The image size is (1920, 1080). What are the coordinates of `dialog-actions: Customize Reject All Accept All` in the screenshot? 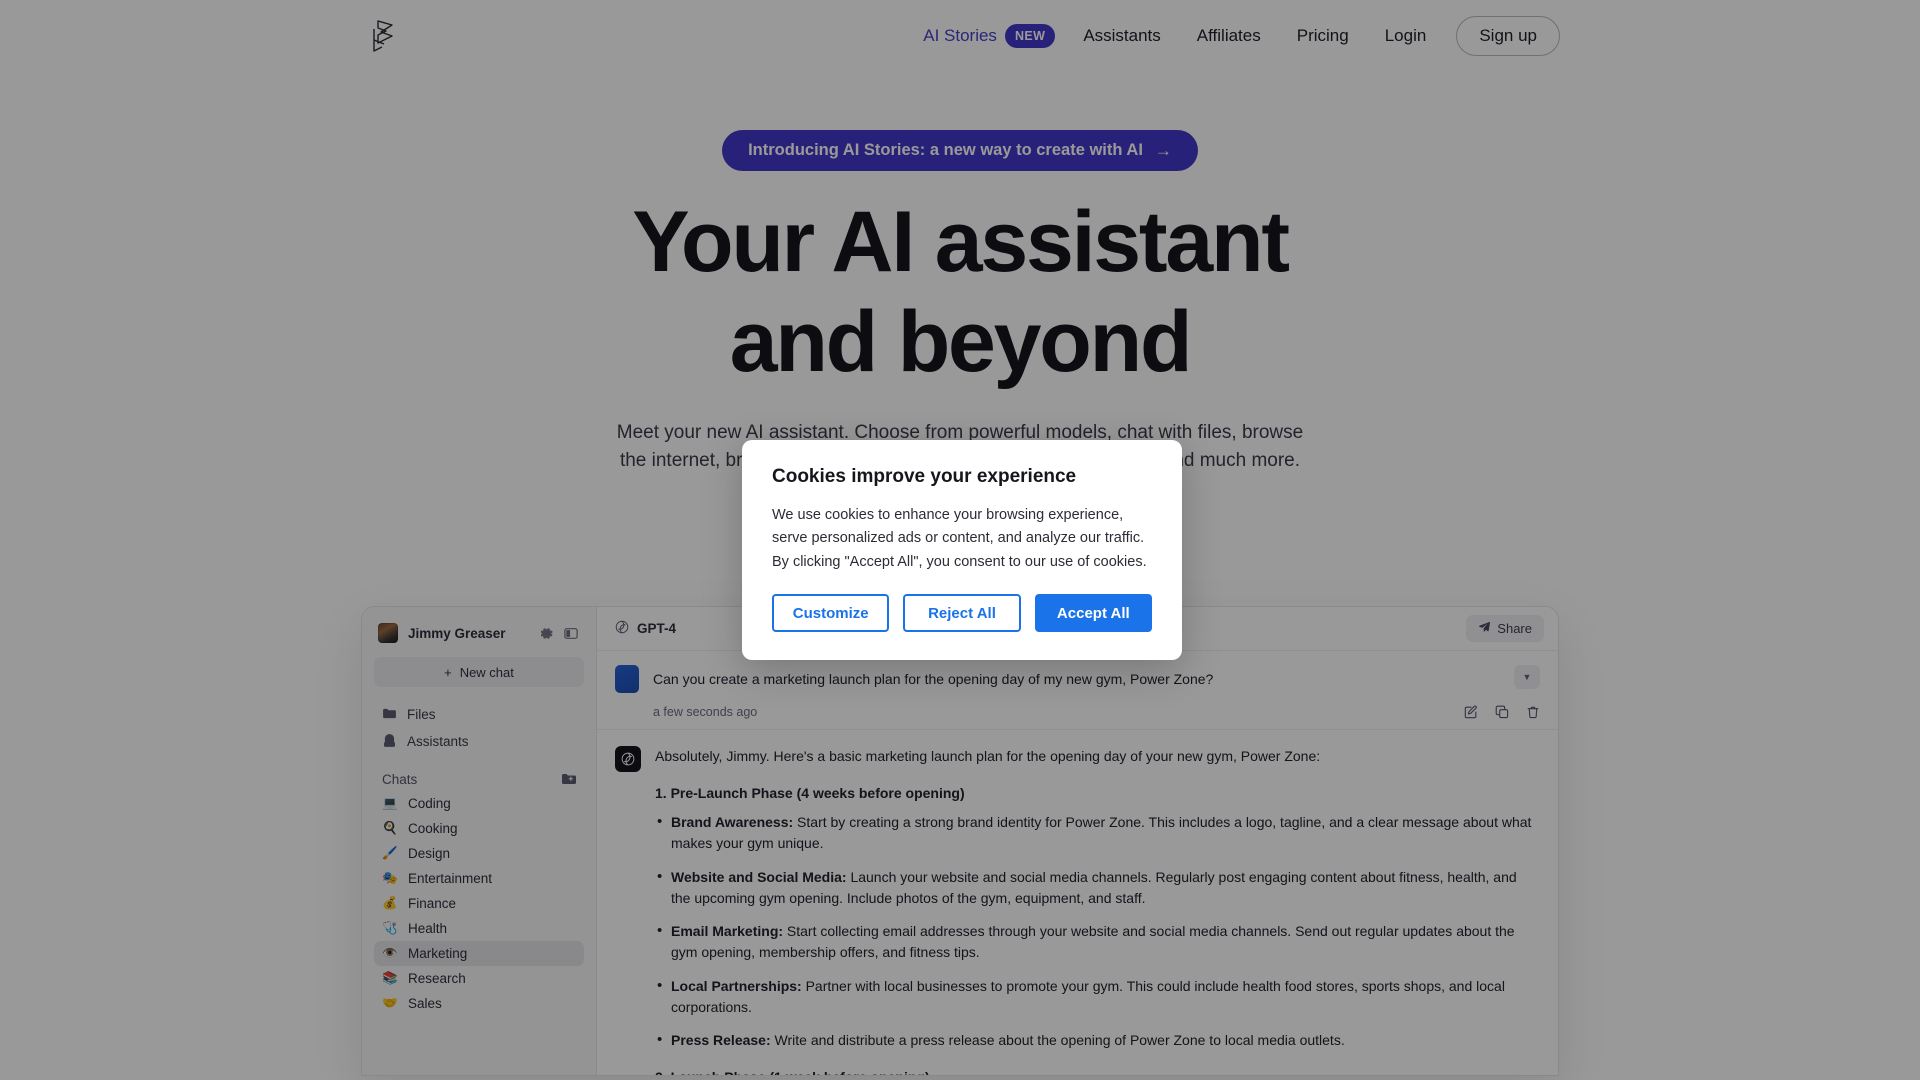 It's located at (962, 613).